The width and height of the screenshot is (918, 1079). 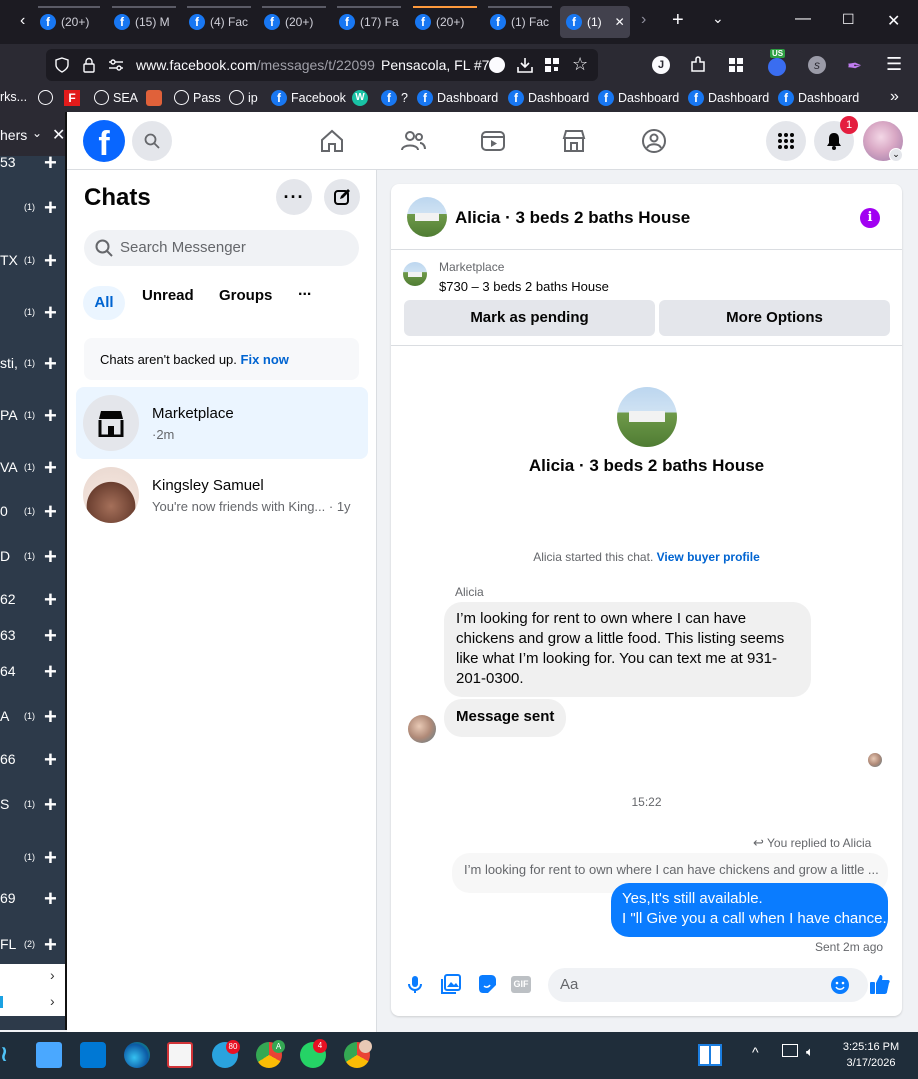 What do you see at coordinates (493, 141) in the screenshot?
I see `video-icon` at bounding box center [493, 141].